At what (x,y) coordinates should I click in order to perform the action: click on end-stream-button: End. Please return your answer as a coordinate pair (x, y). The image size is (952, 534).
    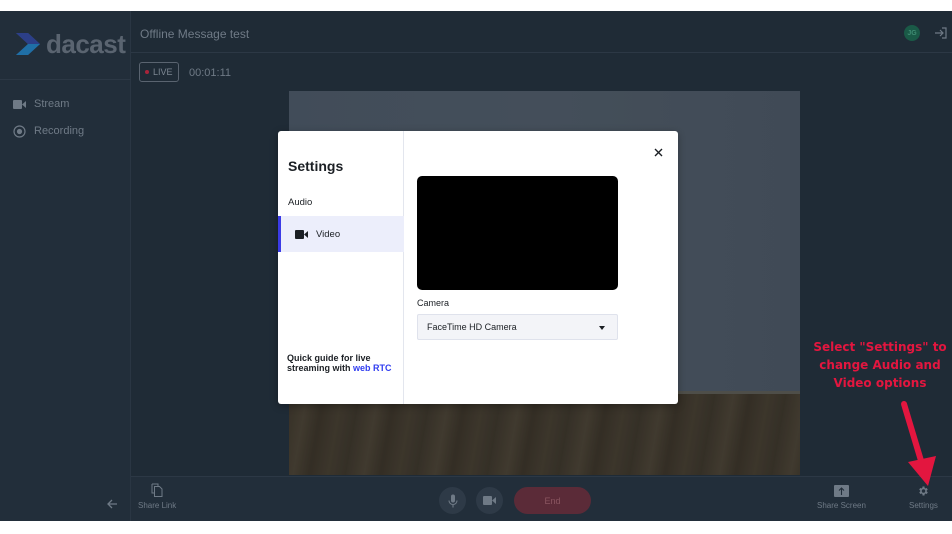
    Looking at the image, I should click on (552, 500).